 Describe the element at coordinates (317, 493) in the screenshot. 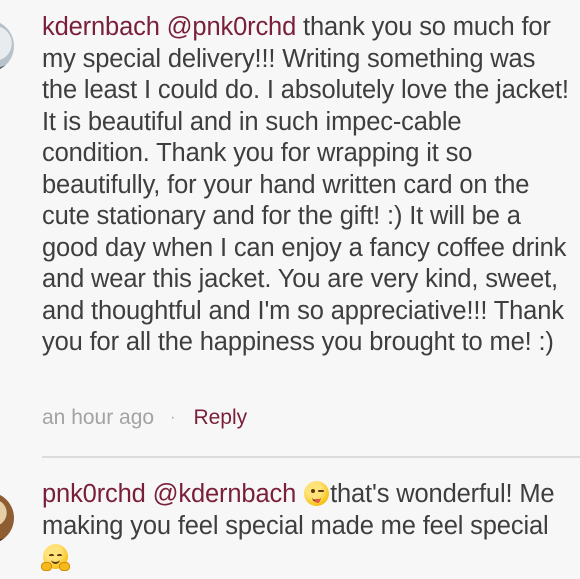

I see `winking-face-with-tongue-icon` at that location.